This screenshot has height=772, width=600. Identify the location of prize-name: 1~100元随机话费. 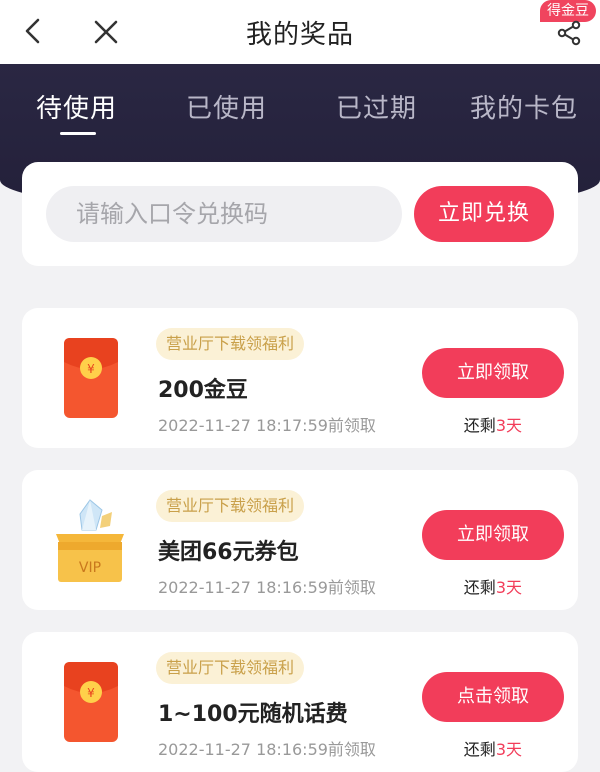
(253, 714).